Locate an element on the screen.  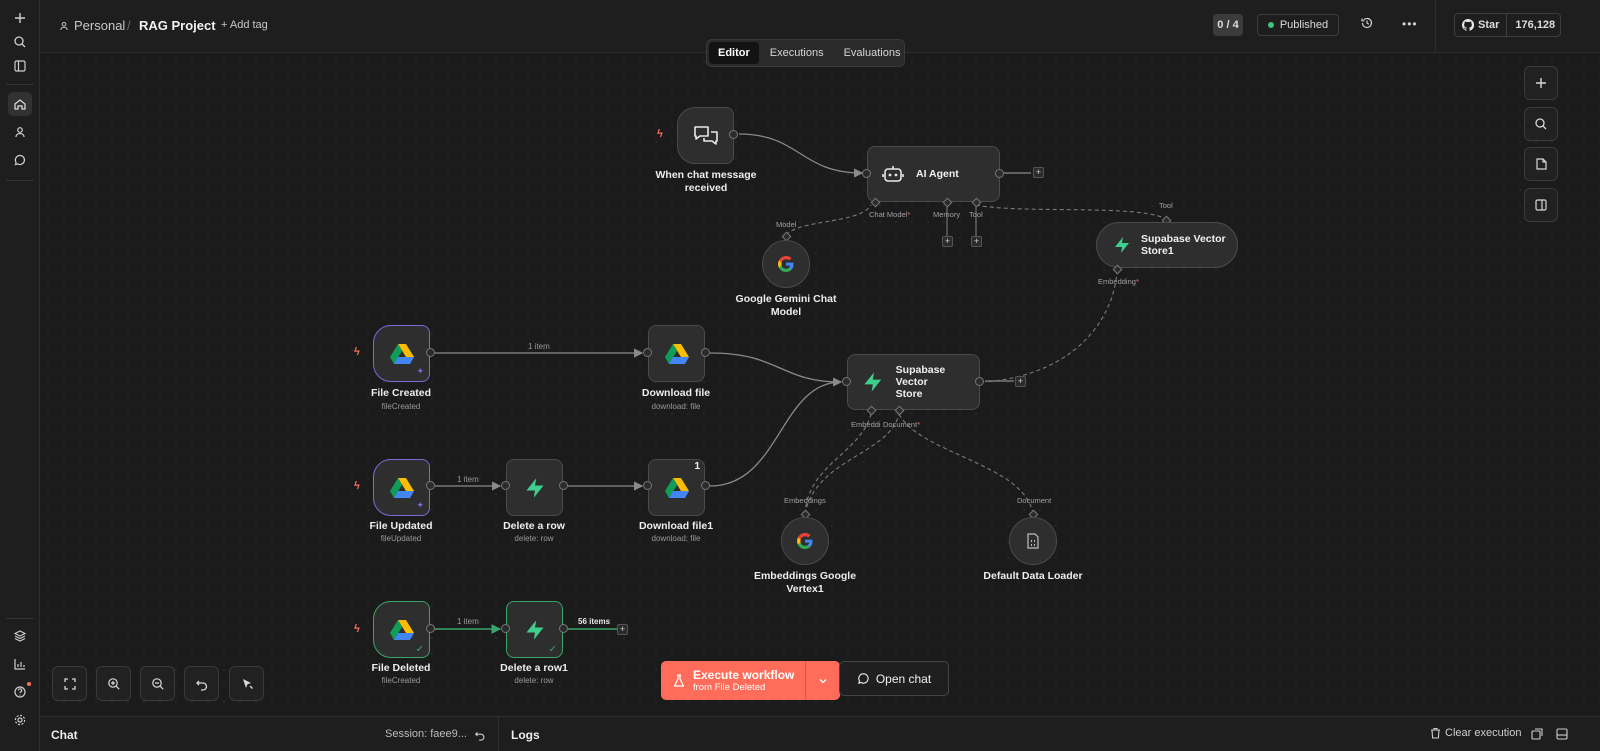
node-file-updated-sub: fileUpdated is located at coordinates (401, 538).